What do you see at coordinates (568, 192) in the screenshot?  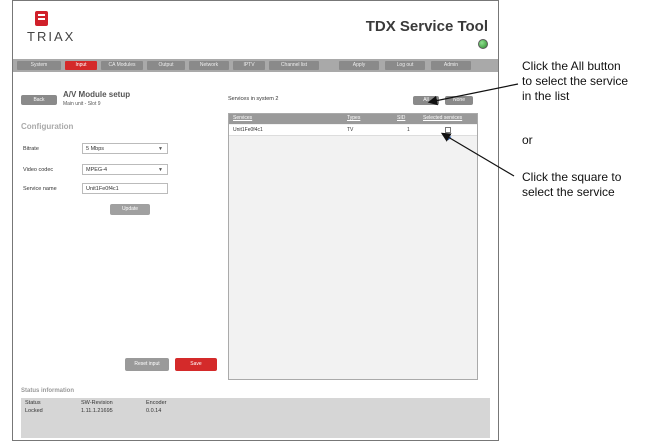 I see `annotation-line: select the service` at bounding box center [568, 192].